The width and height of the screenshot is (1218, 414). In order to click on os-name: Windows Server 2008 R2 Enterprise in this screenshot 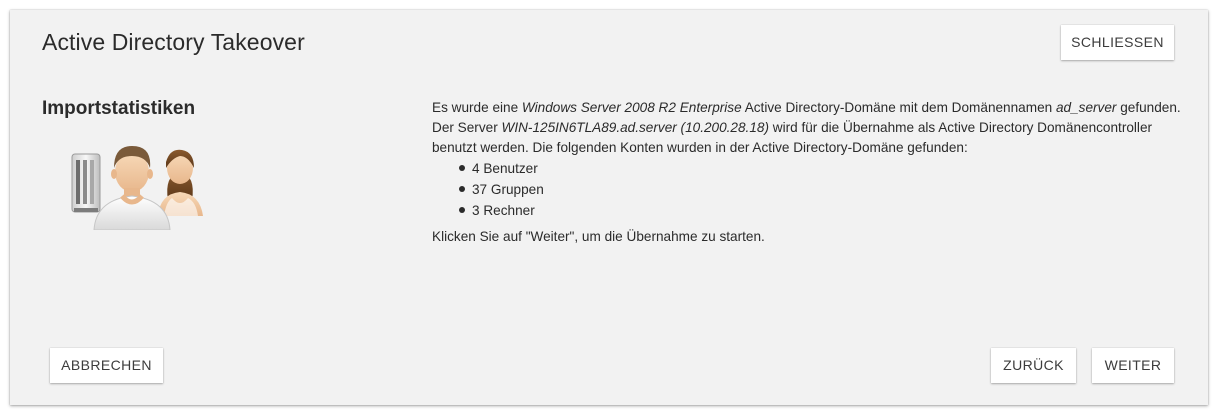, I will do `click(631, 107)`.